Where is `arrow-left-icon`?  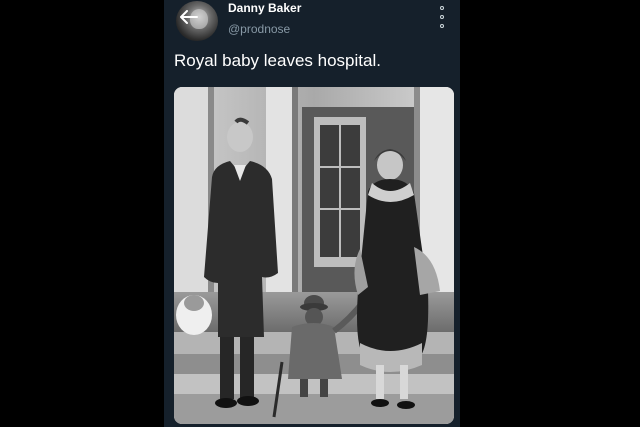 arrow-left-icon is located at coordinates (189, 17).